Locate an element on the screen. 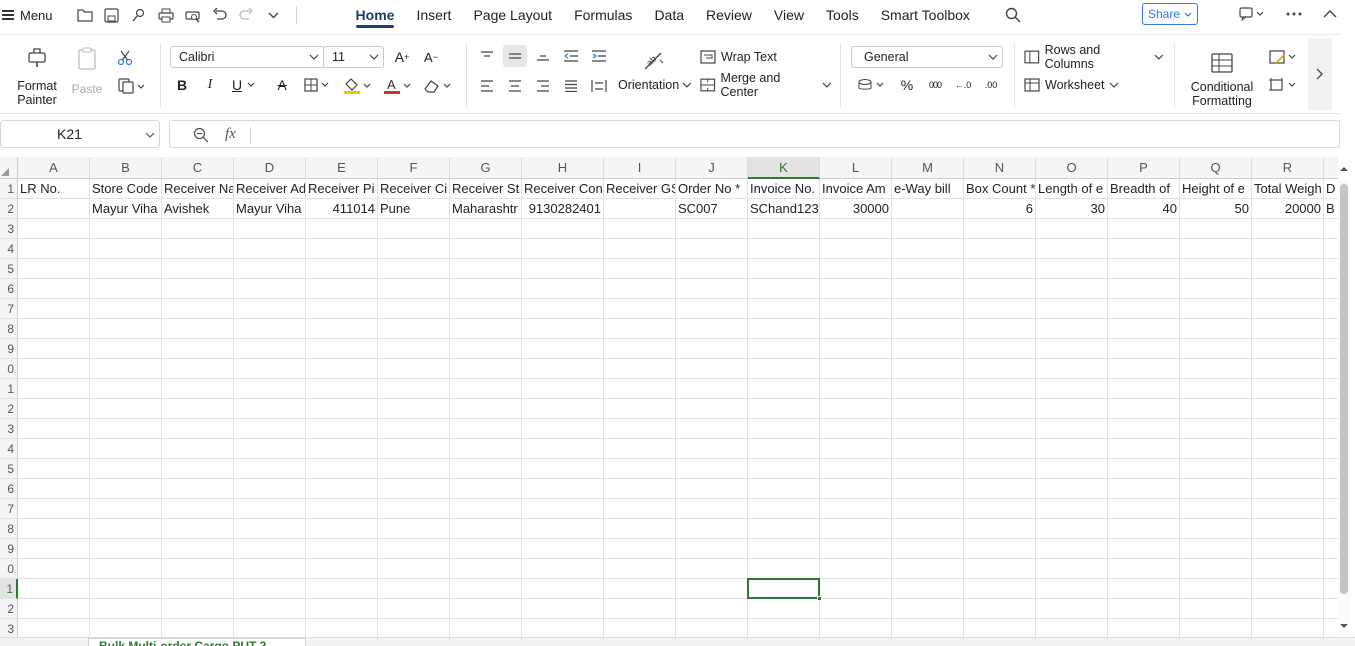 This screenshot has width=1355, height=646. rows-columns-button: Rows and Columns is located at coordinates (1094, 57).